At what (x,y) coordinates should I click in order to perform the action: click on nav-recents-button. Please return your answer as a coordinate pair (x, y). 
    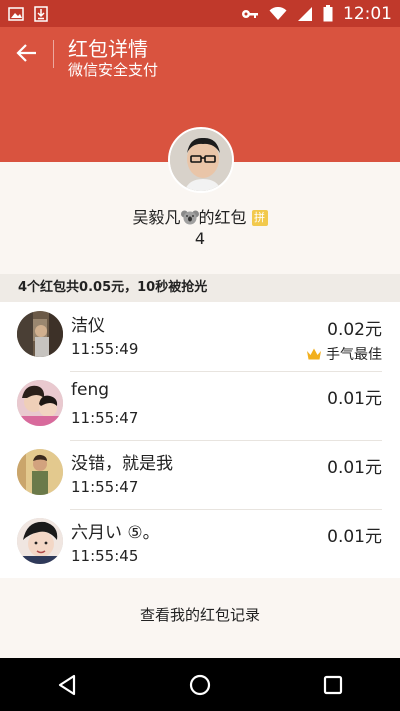
    Looking at the image, I should click on (333, 685).